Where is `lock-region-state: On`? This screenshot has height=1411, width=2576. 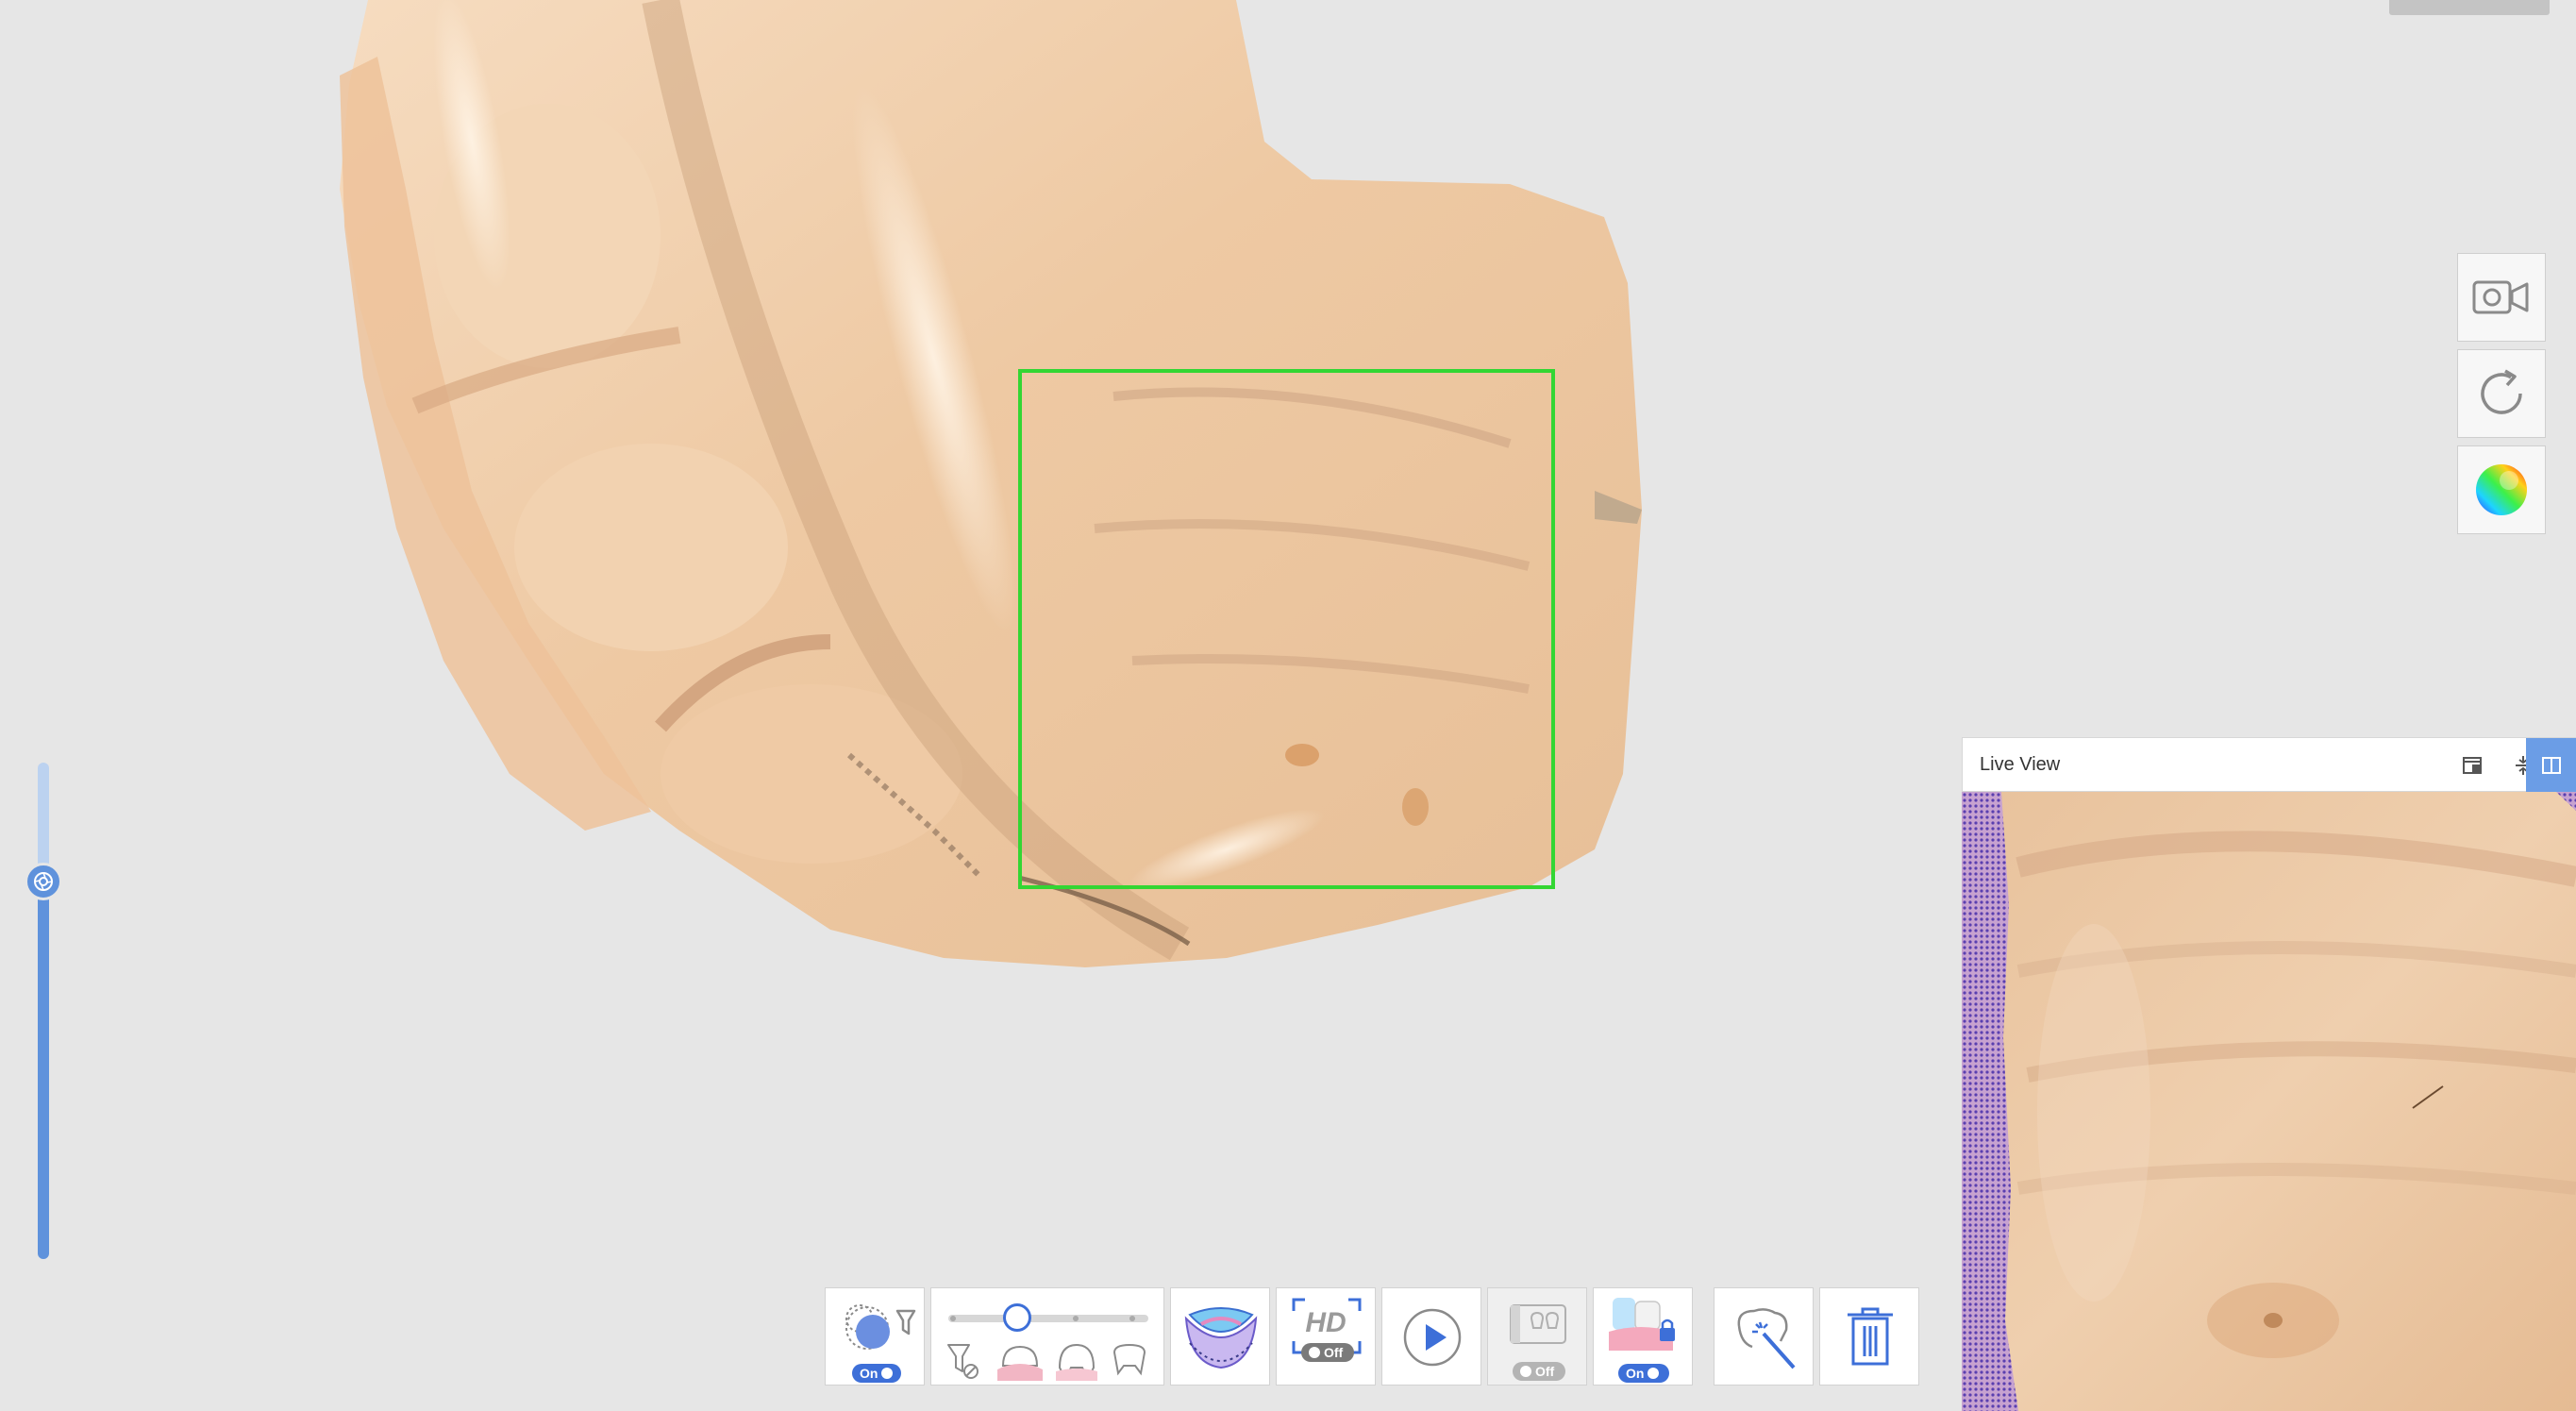
lock-region-state: On is located at coordinates (1635, 1373).